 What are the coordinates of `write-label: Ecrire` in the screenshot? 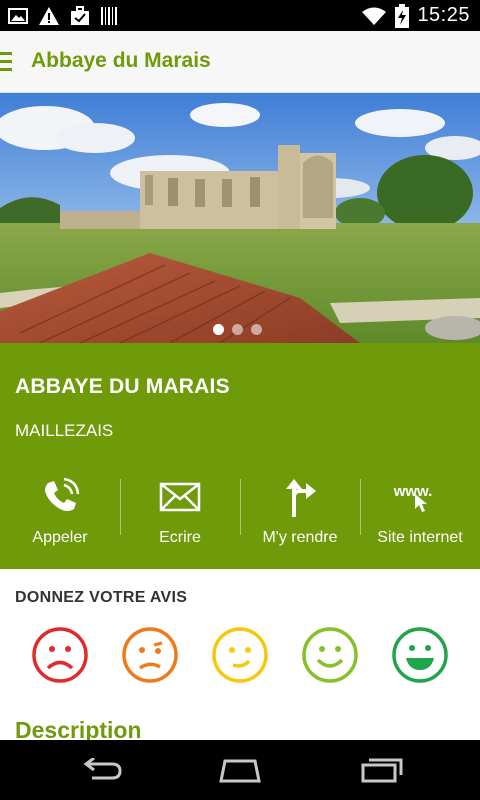 It's located at (180, 537).